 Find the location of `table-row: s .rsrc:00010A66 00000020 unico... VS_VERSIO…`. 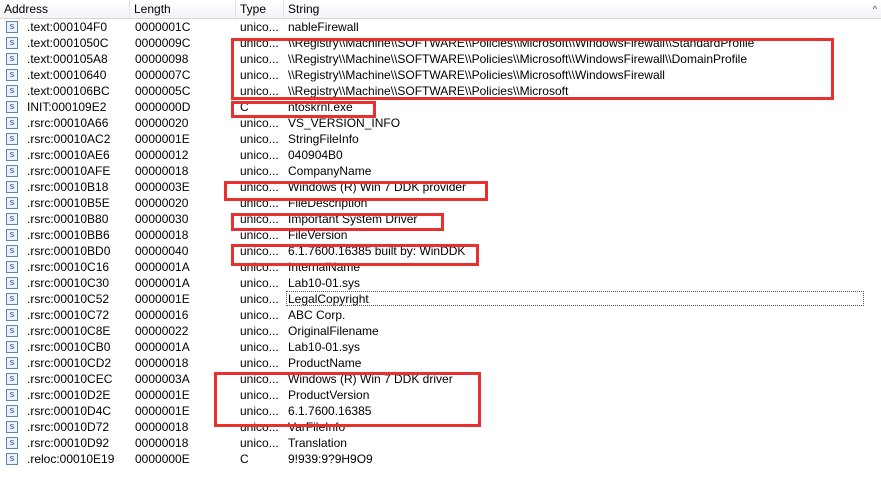

table-row: s .rsrc:00010A66 00000020 unico... VS_VERSIO… is located at coordinates (440, 123).